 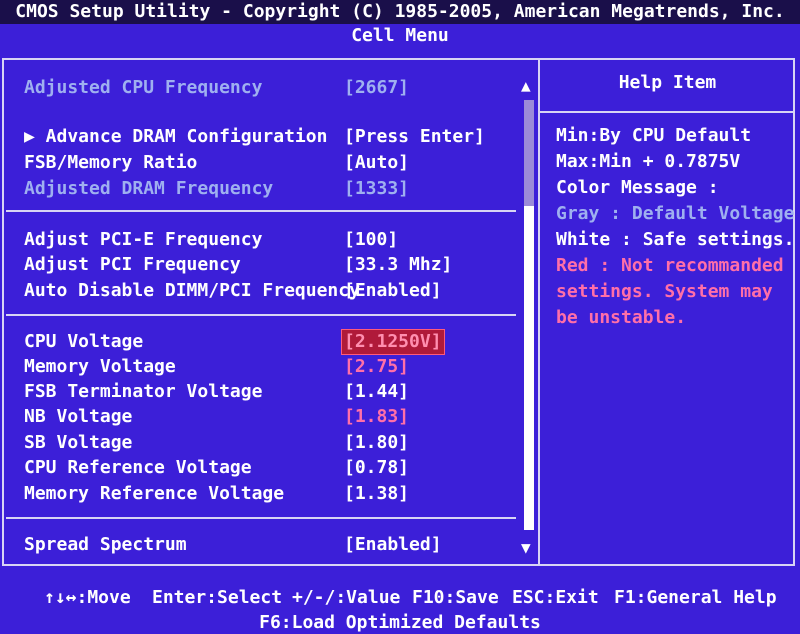 What do you see at coordinates (78, 417) in the screenshot?
I see `setting-label: NB Voltage` at bounding box center [78, 417].